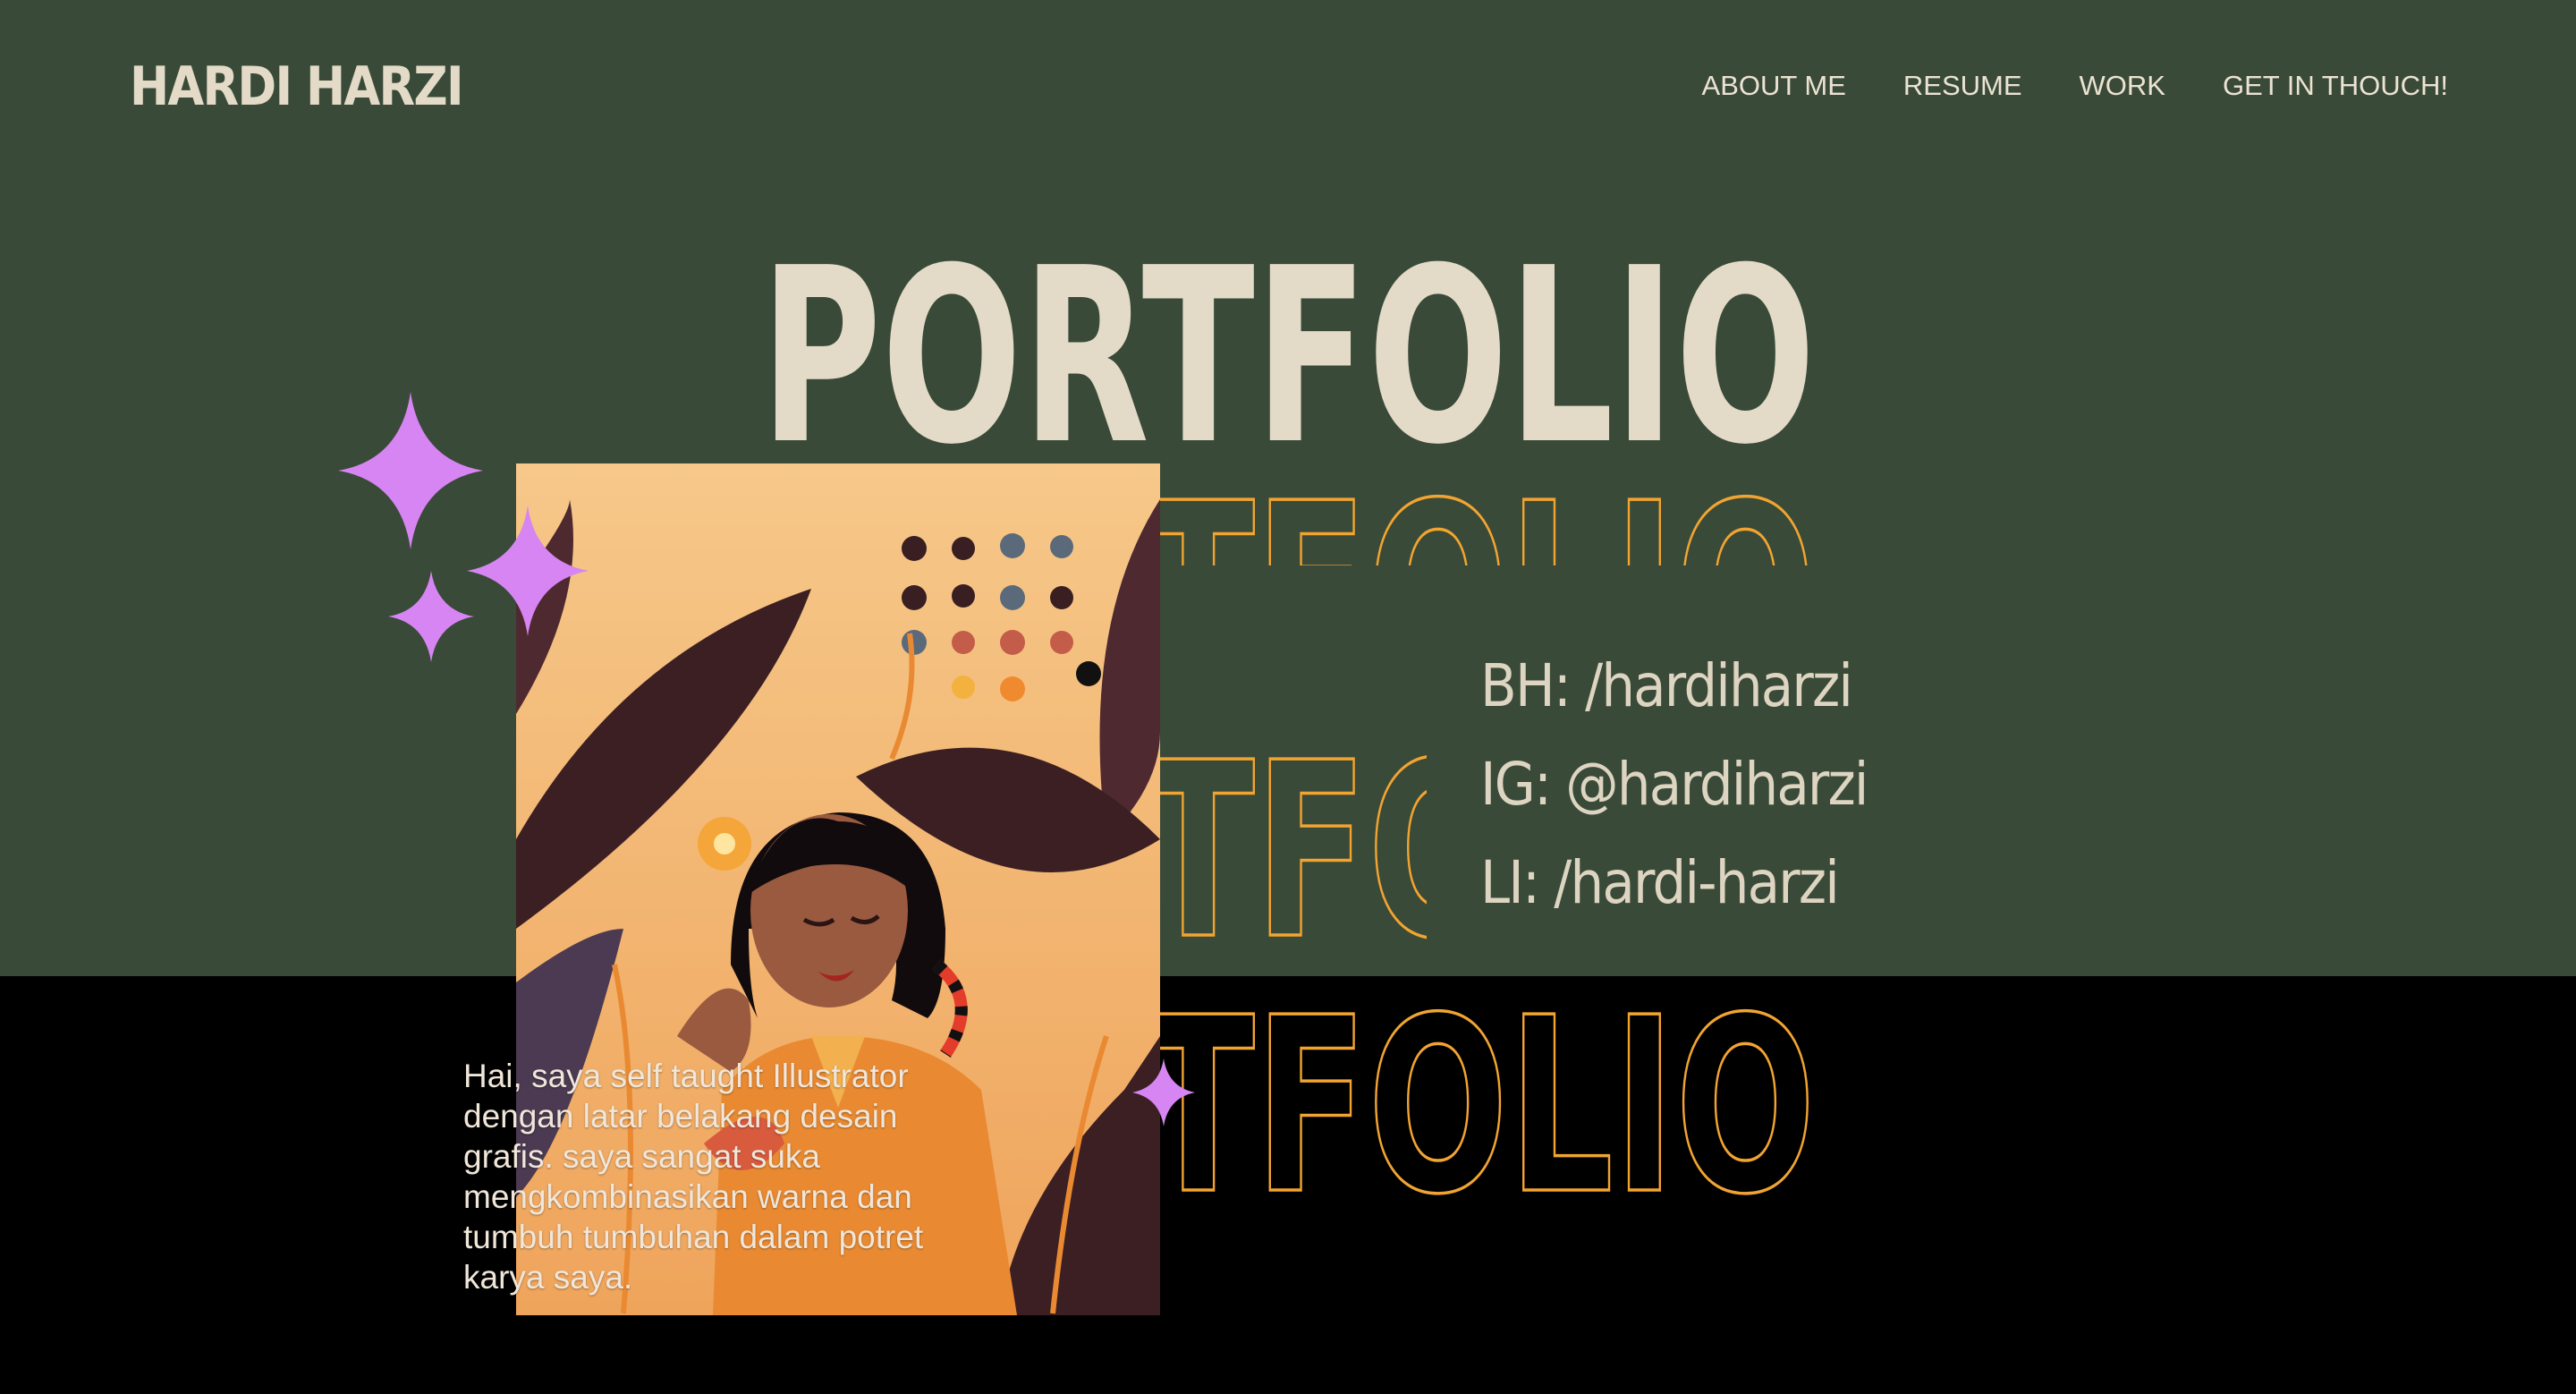  What do you see at coordinates (1774, 86) in the screenshot?
I see `nav-about-me: ABOUT ME` at bounding box center [1774, 86].